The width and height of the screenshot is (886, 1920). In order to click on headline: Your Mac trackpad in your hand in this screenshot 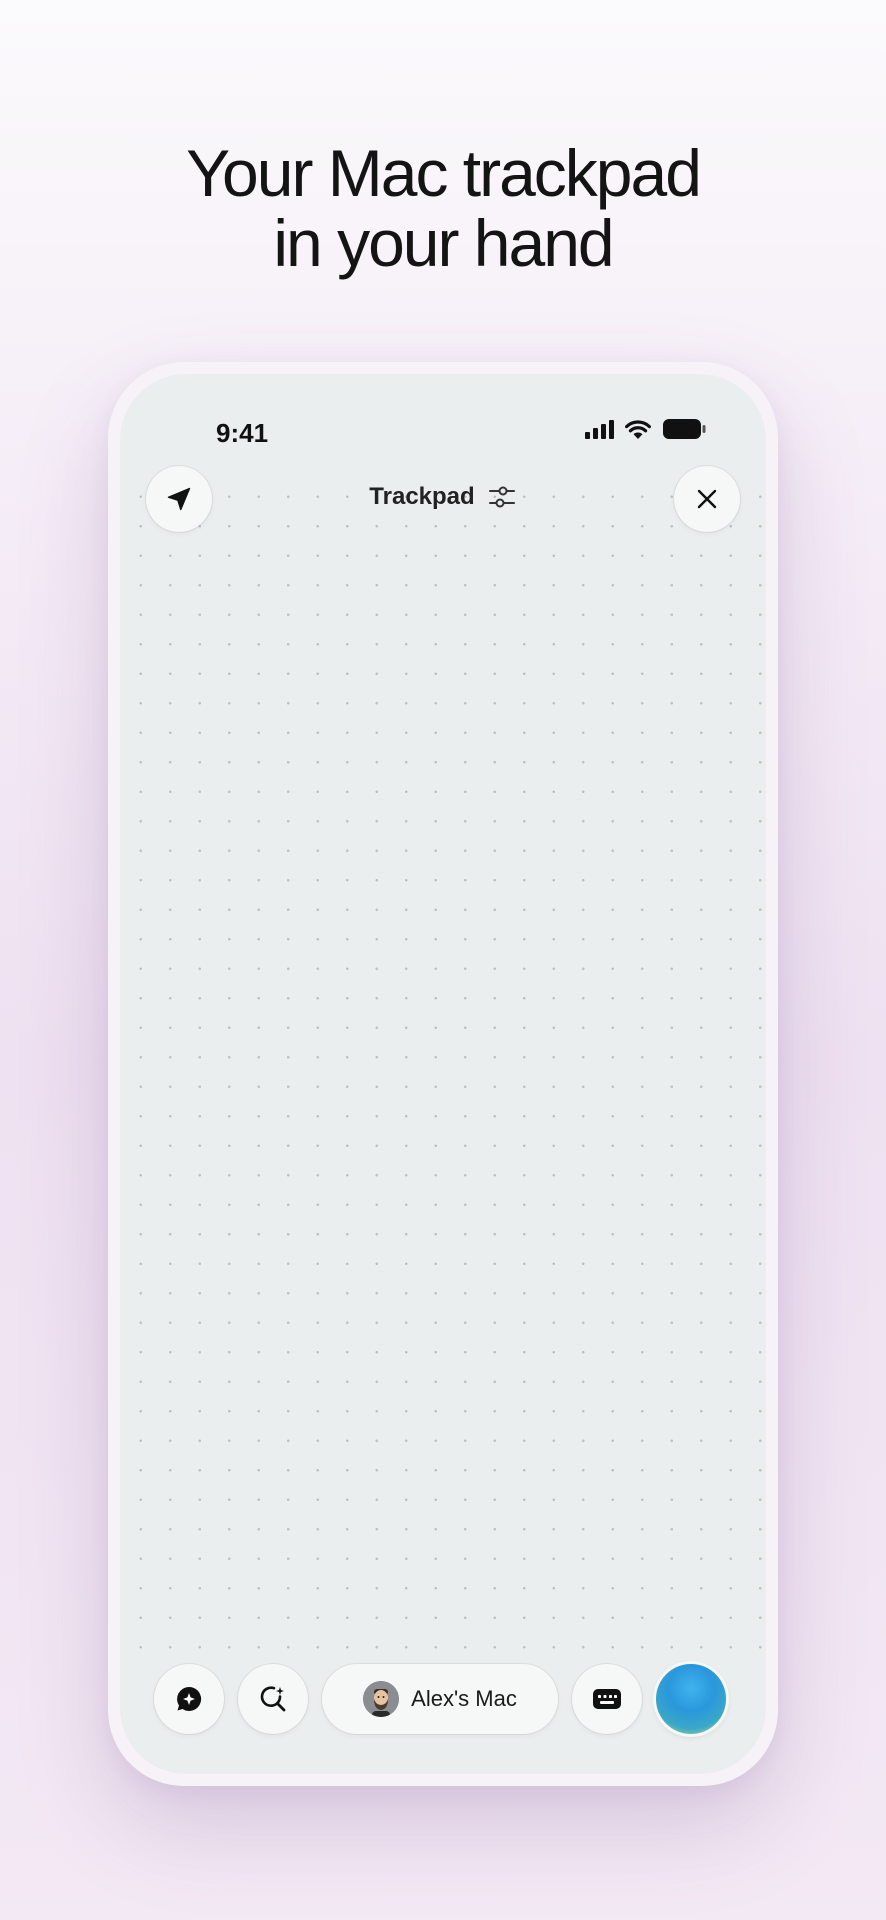, I will do `click(443, 208)`.